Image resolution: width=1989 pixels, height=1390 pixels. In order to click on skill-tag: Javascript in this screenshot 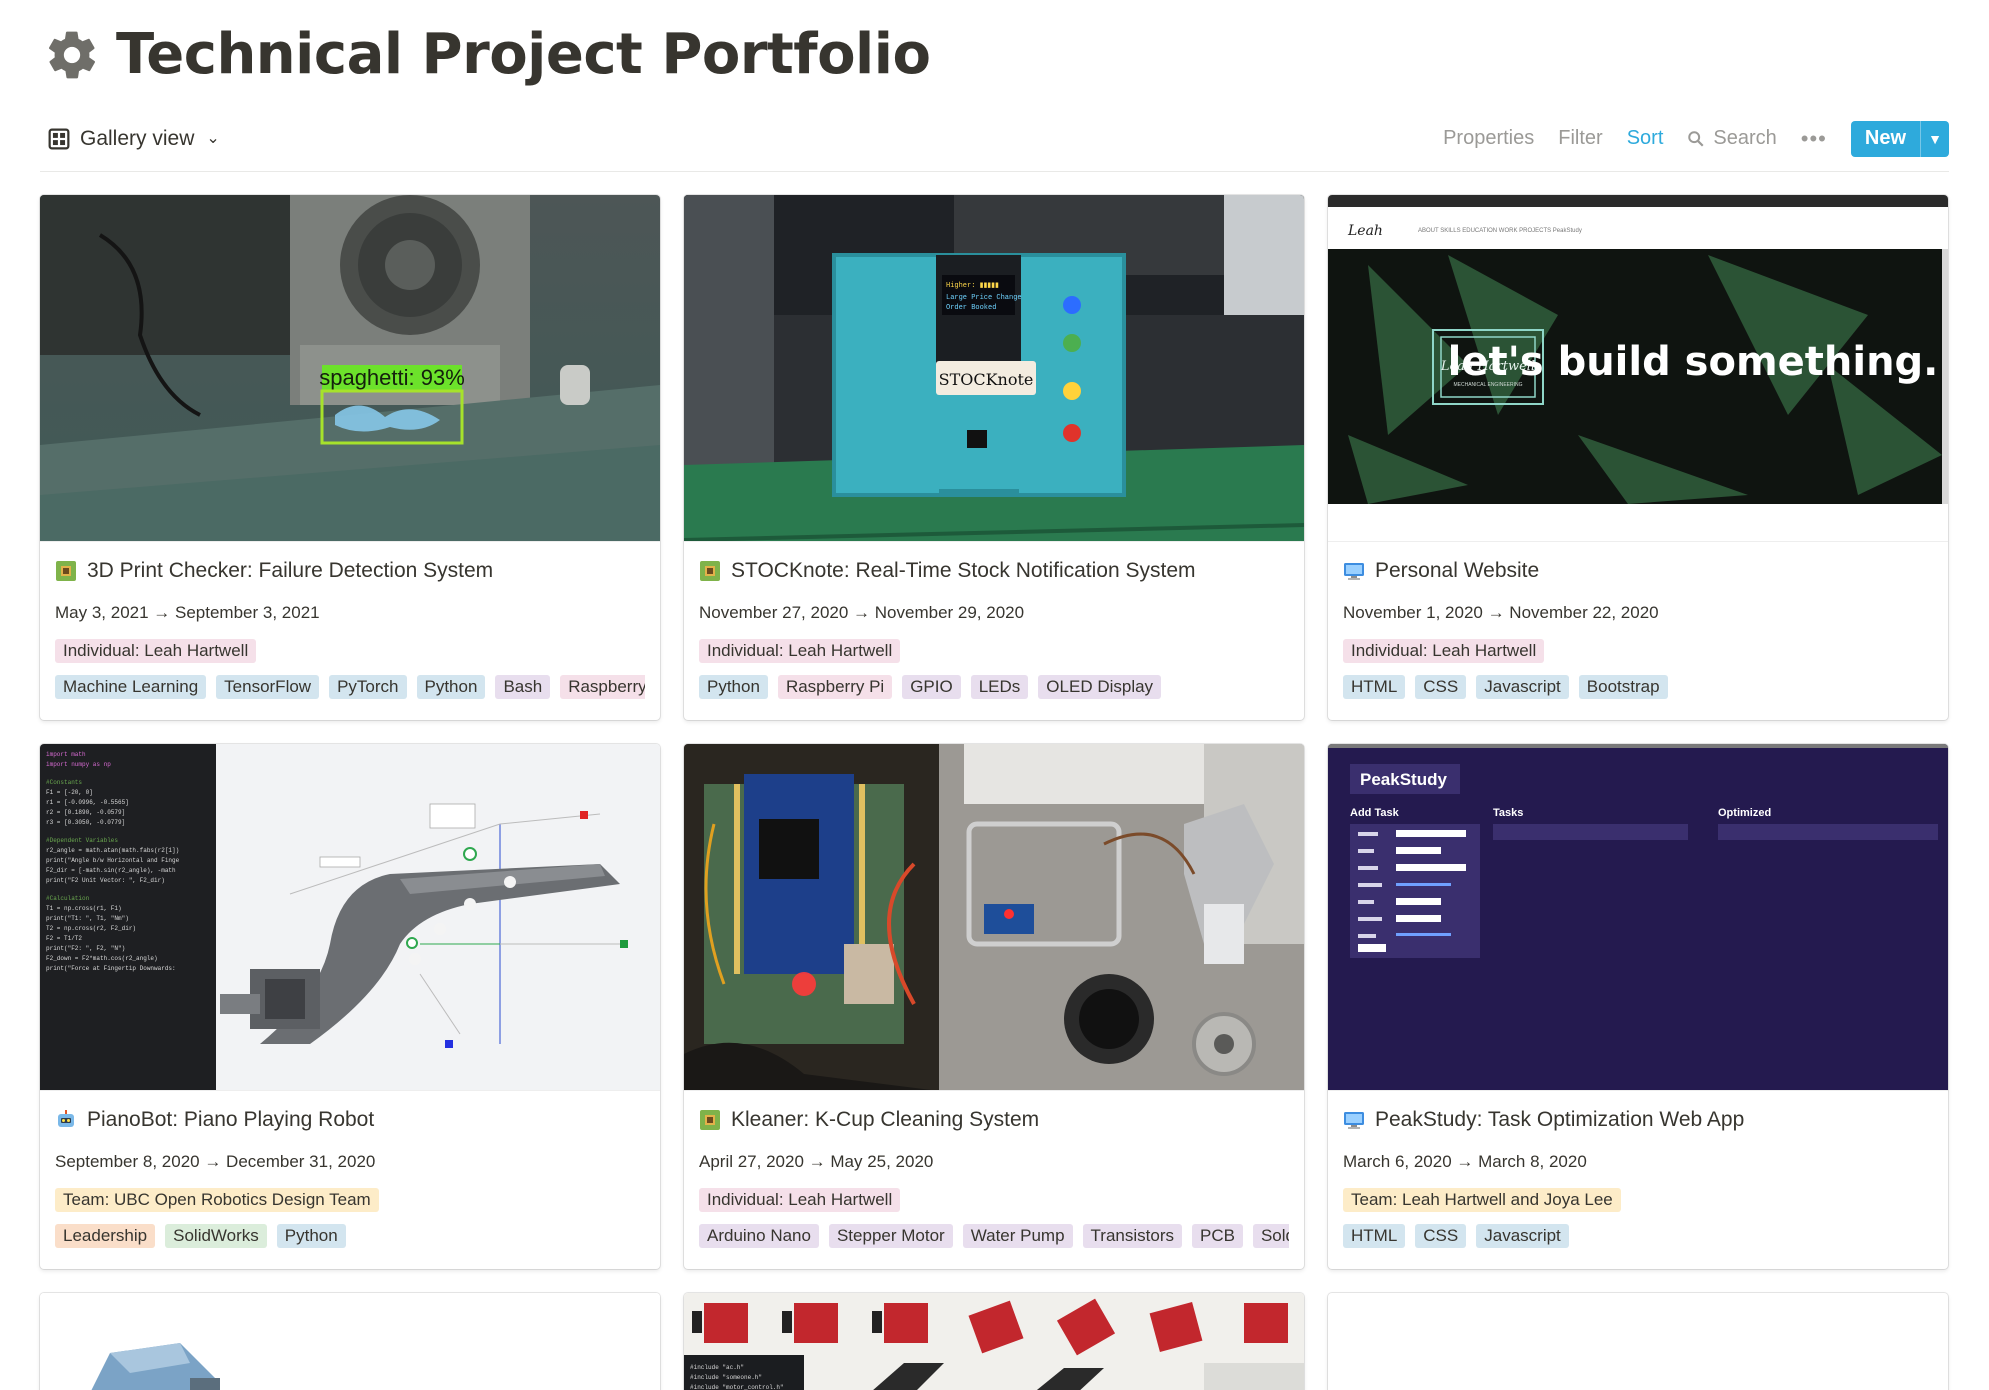, I will do `click(1522, 687)`.